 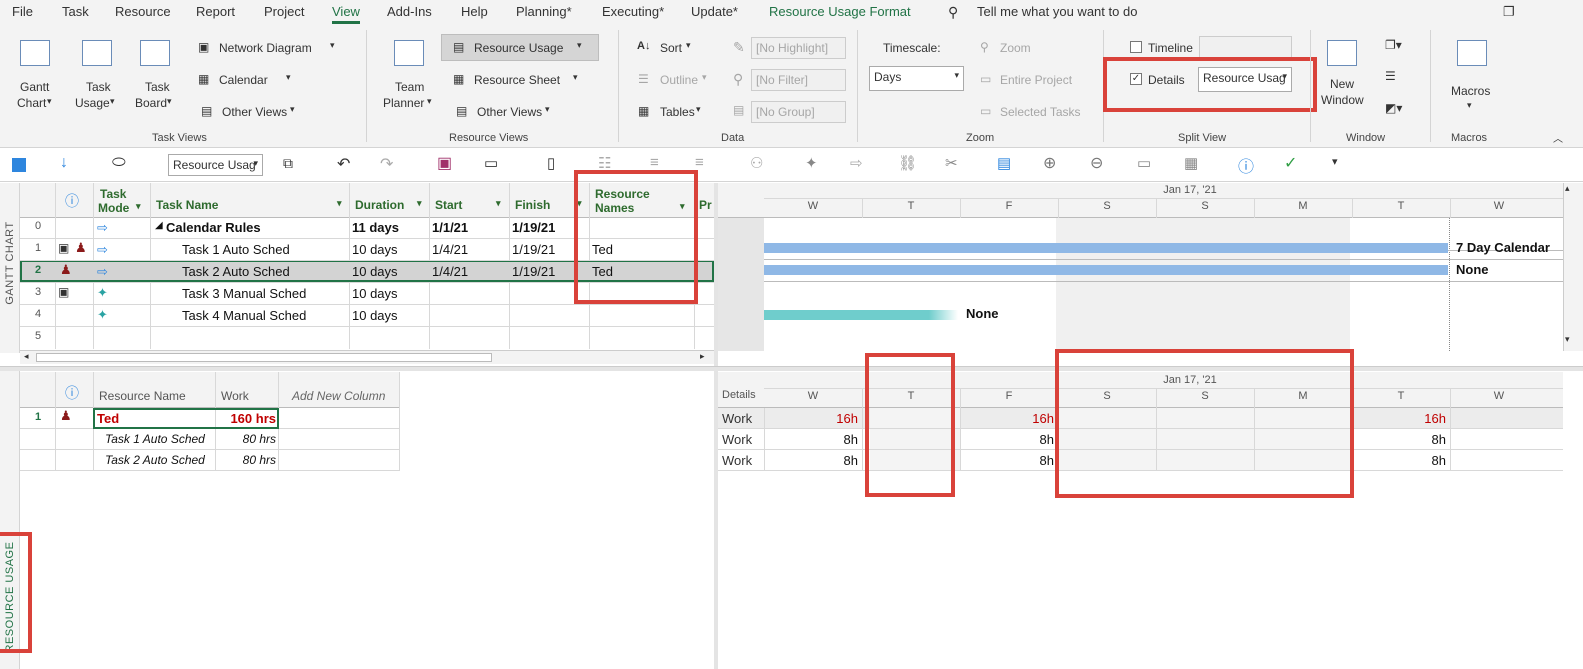 I want to click on print-preview-icon: ▭, so click(x=491, y=163).